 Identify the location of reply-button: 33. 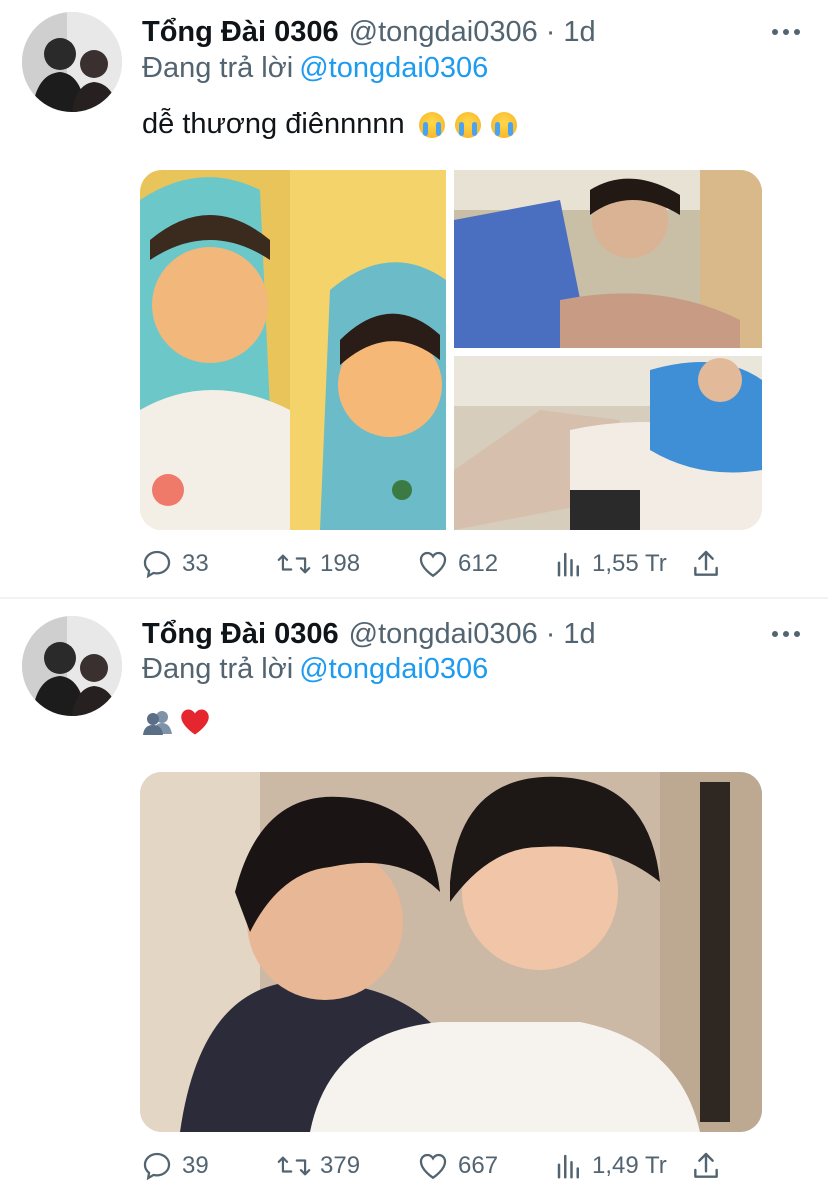
(174, 564).